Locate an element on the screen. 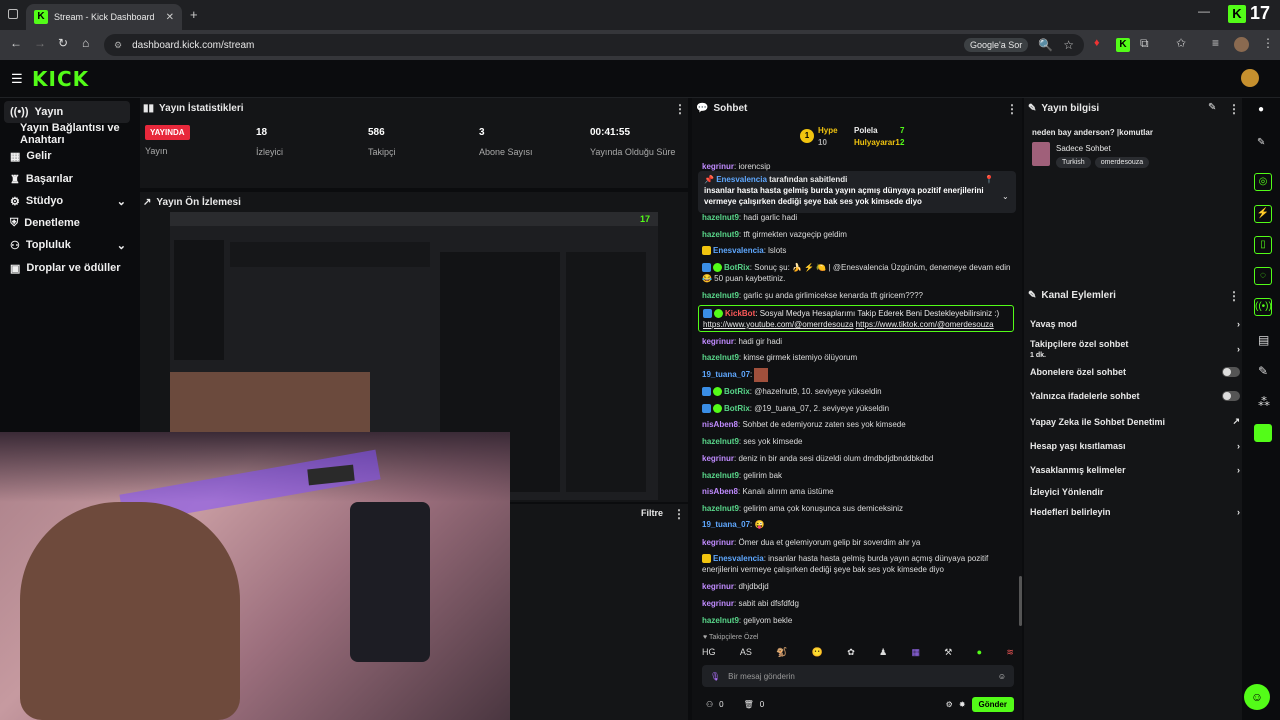  minimize-icon: — is located at coordinates (1204, 11).